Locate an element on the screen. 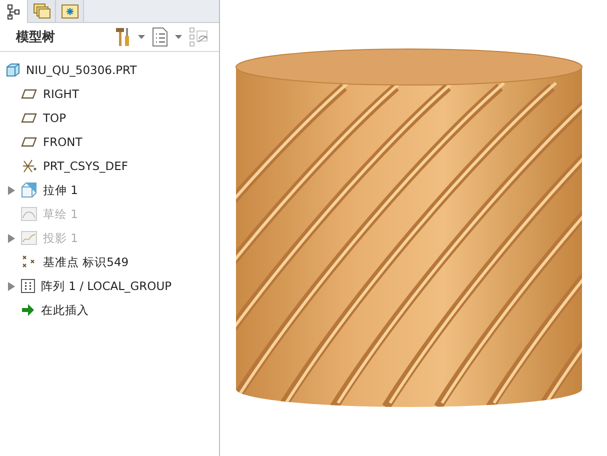 The height and width of the screenshot is (456, 607). item-label: TOP is located at coordinates (54, 118).